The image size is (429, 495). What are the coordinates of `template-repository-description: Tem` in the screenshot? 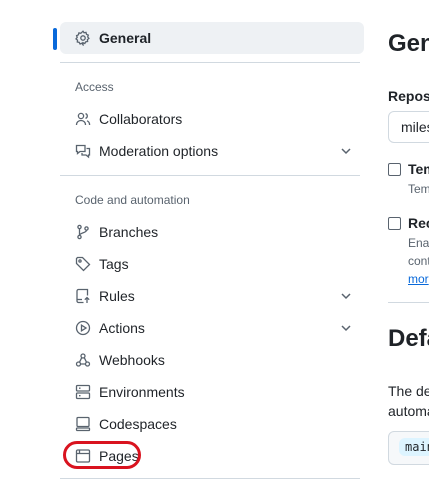 It's located at (418, 189).